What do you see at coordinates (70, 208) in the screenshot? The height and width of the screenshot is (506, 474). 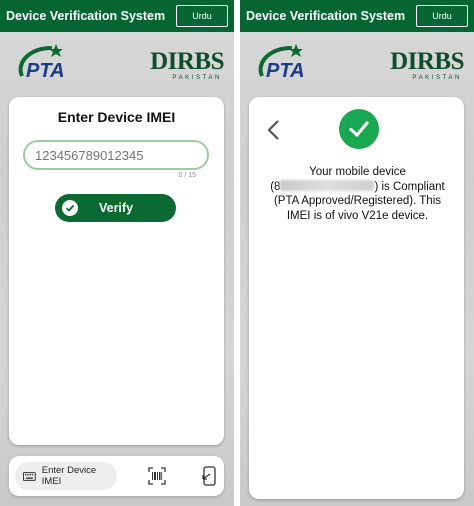 I see `check-circle-icon` at bounding box center [70, 208].